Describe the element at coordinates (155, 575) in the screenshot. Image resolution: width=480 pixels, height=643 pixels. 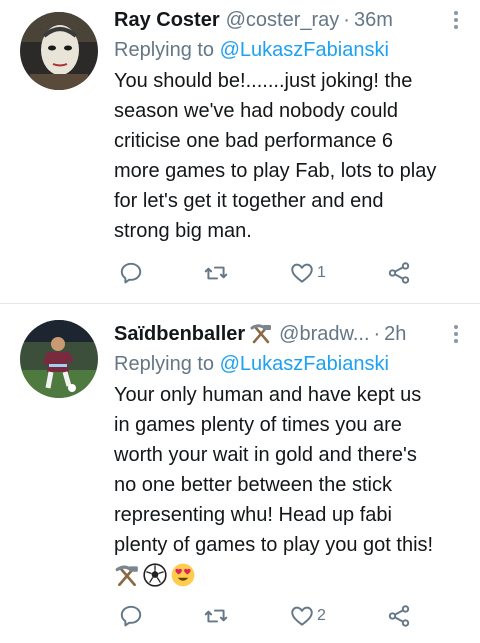
I see `soccer-ball-icon` at that location.